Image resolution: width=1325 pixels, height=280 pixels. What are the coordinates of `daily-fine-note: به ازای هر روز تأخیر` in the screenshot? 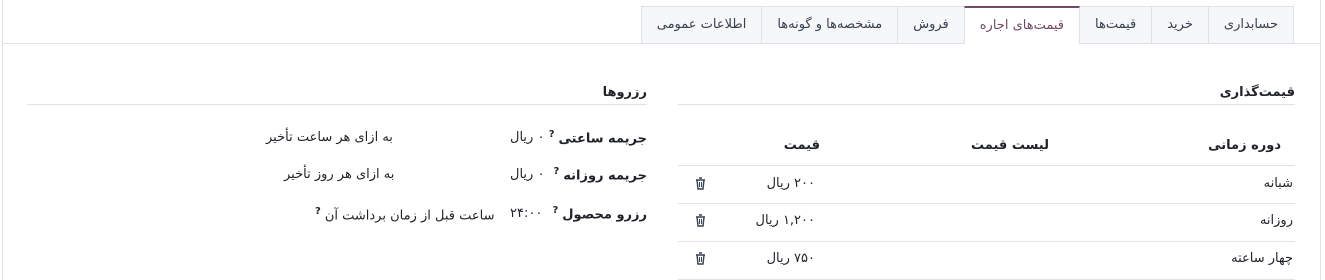 It's located at (339, 174).